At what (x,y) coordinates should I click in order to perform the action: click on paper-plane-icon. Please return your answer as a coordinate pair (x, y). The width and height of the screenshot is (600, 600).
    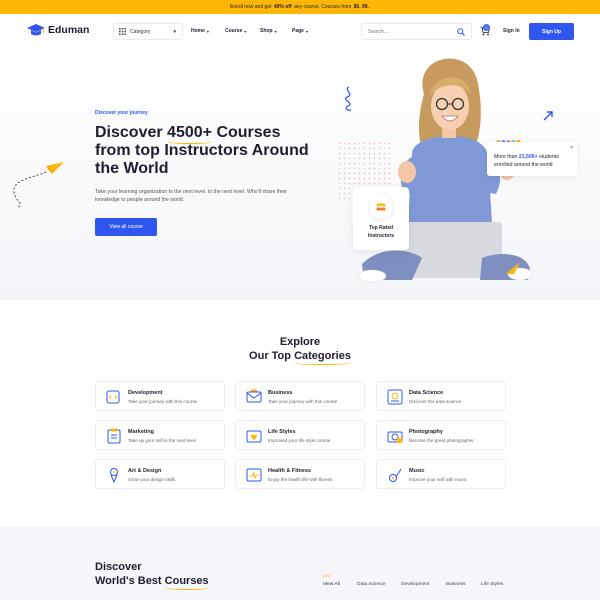
    Looking at the image, I should click on (38, 185).